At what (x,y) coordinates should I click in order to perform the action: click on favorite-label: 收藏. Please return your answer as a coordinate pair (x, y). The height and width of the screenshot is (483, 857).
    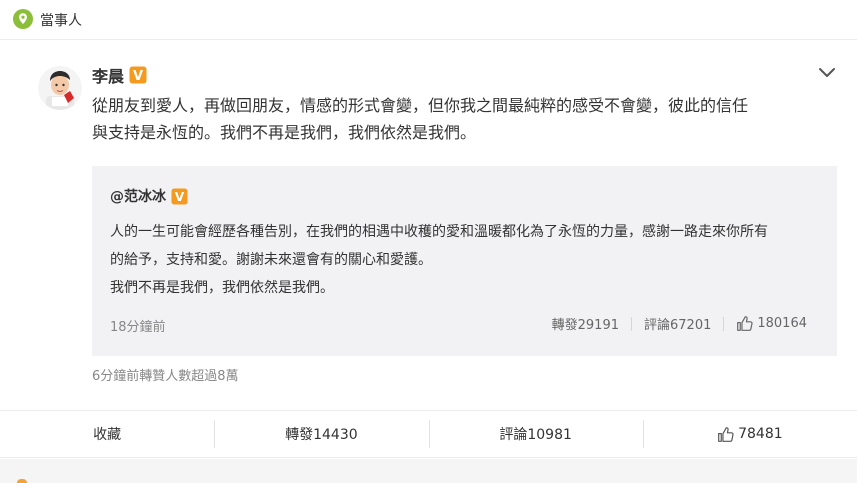
    Looking at the image, I should click on (107, 435).